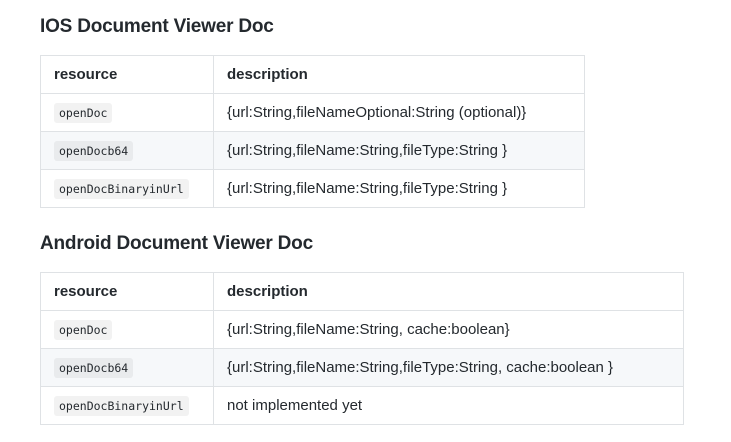  I want to click on android-section-heading: Android Document Viewer Doc, so click(176, 243).